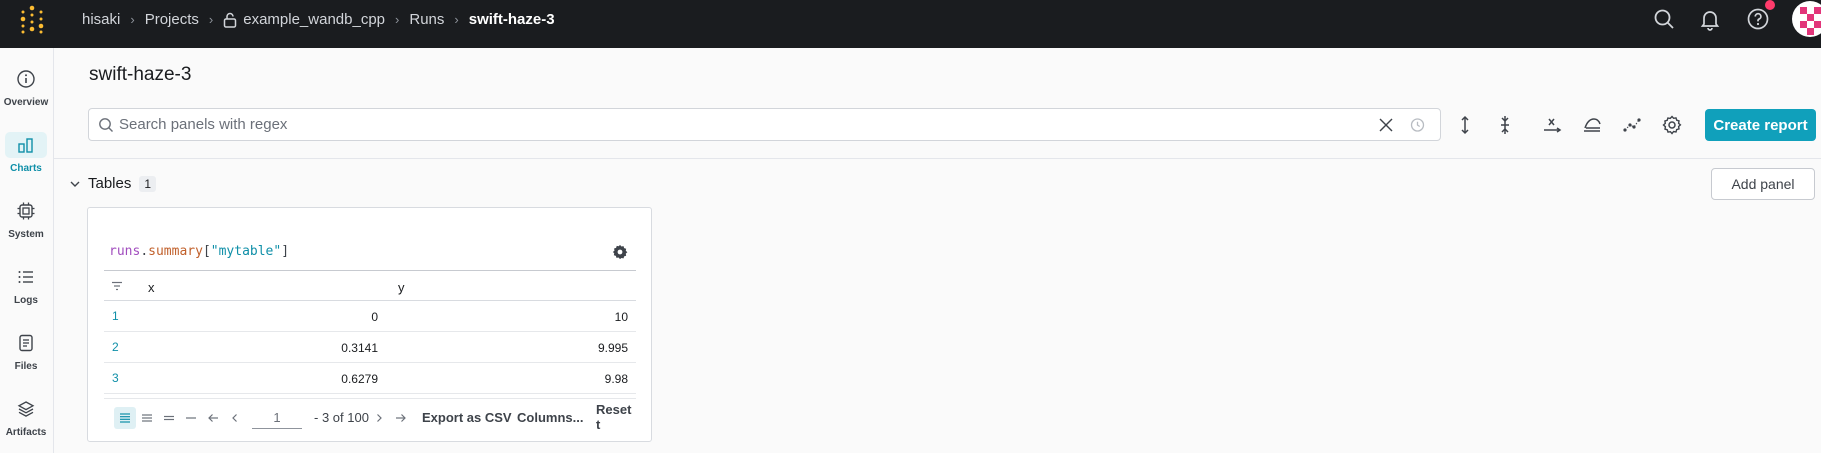 This screenshot has height=453, width=1821. Describe the element at coordinates (1505, 125) in the screenshot. I see `collapse-vertical-icon` at that location.